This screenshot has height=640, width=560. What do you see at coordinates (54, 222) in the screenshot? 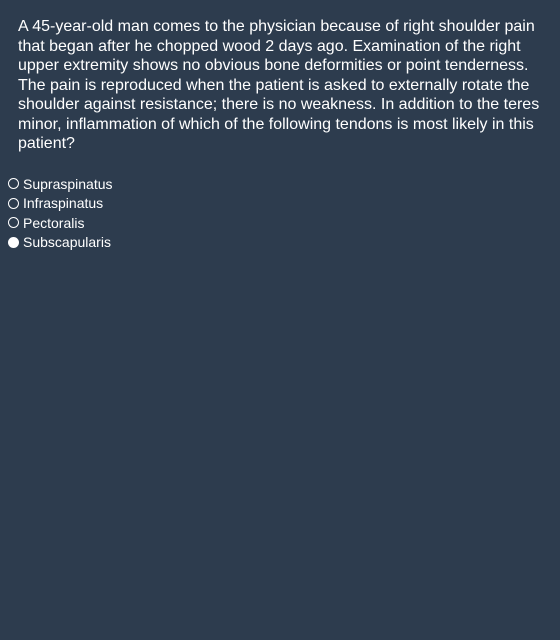
I see `option-label: Pectoralis` at bounding box center [54, 222].